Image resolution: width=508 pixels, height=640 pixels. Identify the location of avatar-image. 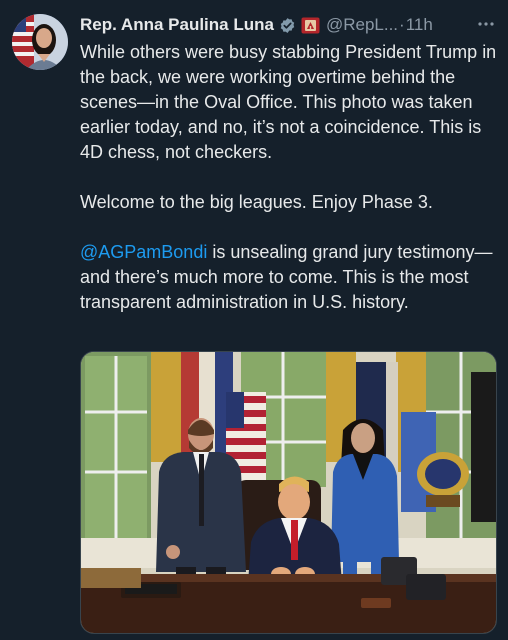
(40, 42).